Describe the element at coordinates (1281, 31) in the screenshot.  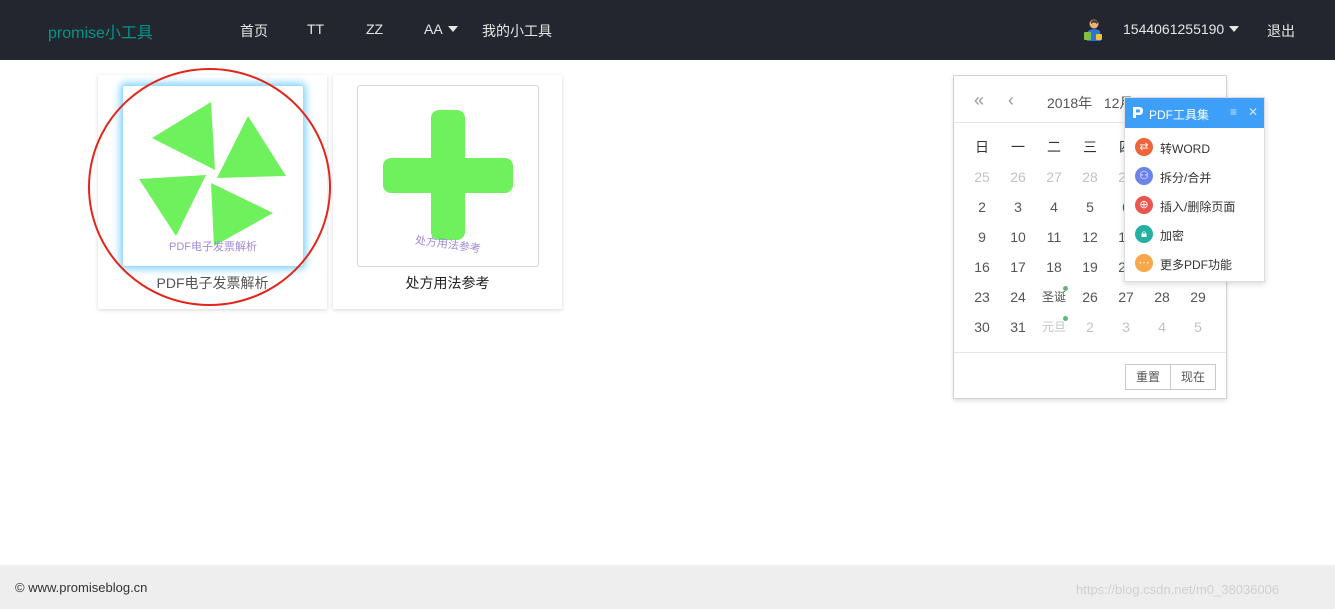
I see `logout-link: 退出` at that location.